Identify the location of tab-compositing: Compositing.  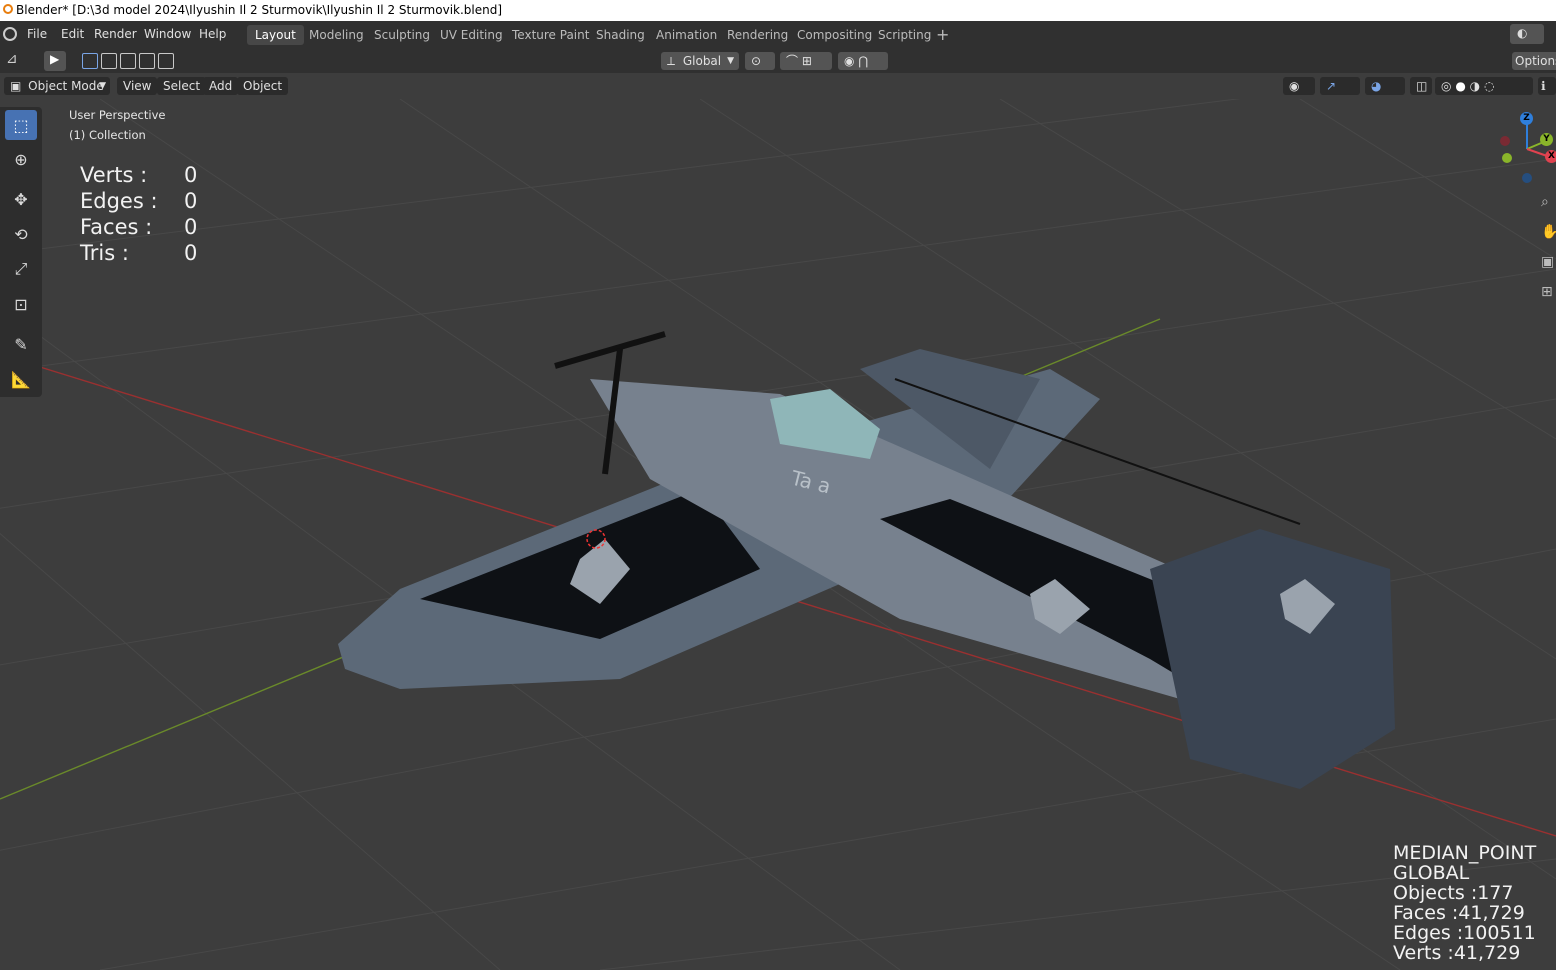
(834, 35).